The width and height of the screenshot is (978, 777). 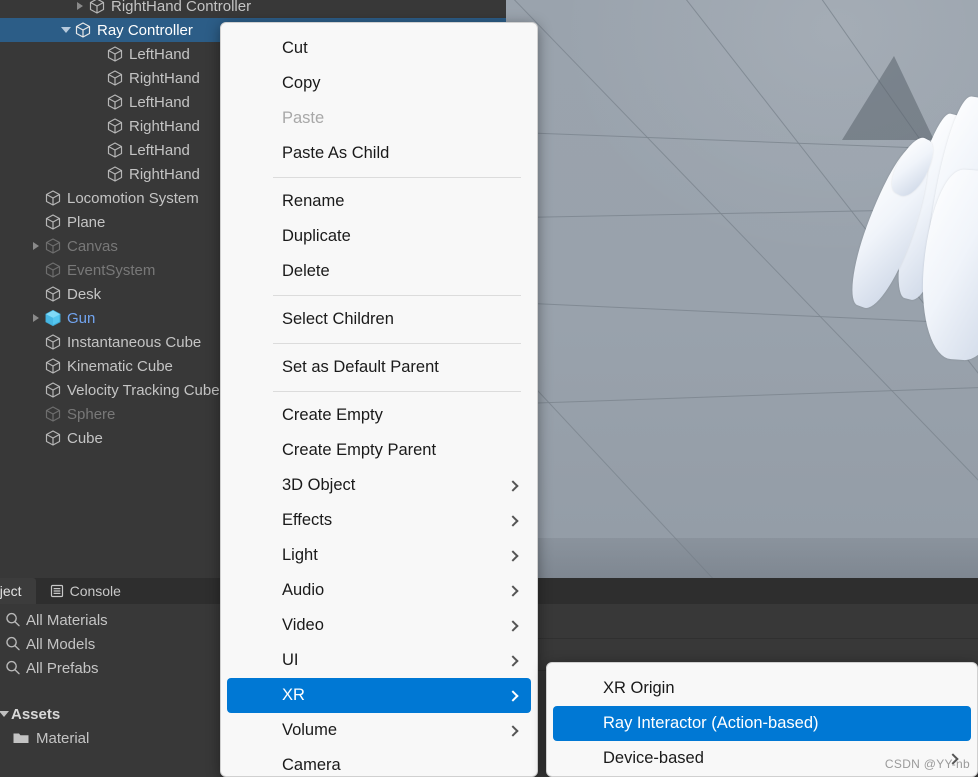 What do you see at coordinates (253, 9) in the screenshot?
I see `hierarchy-row: RightHand Controller` at bounding box center [253, 9].